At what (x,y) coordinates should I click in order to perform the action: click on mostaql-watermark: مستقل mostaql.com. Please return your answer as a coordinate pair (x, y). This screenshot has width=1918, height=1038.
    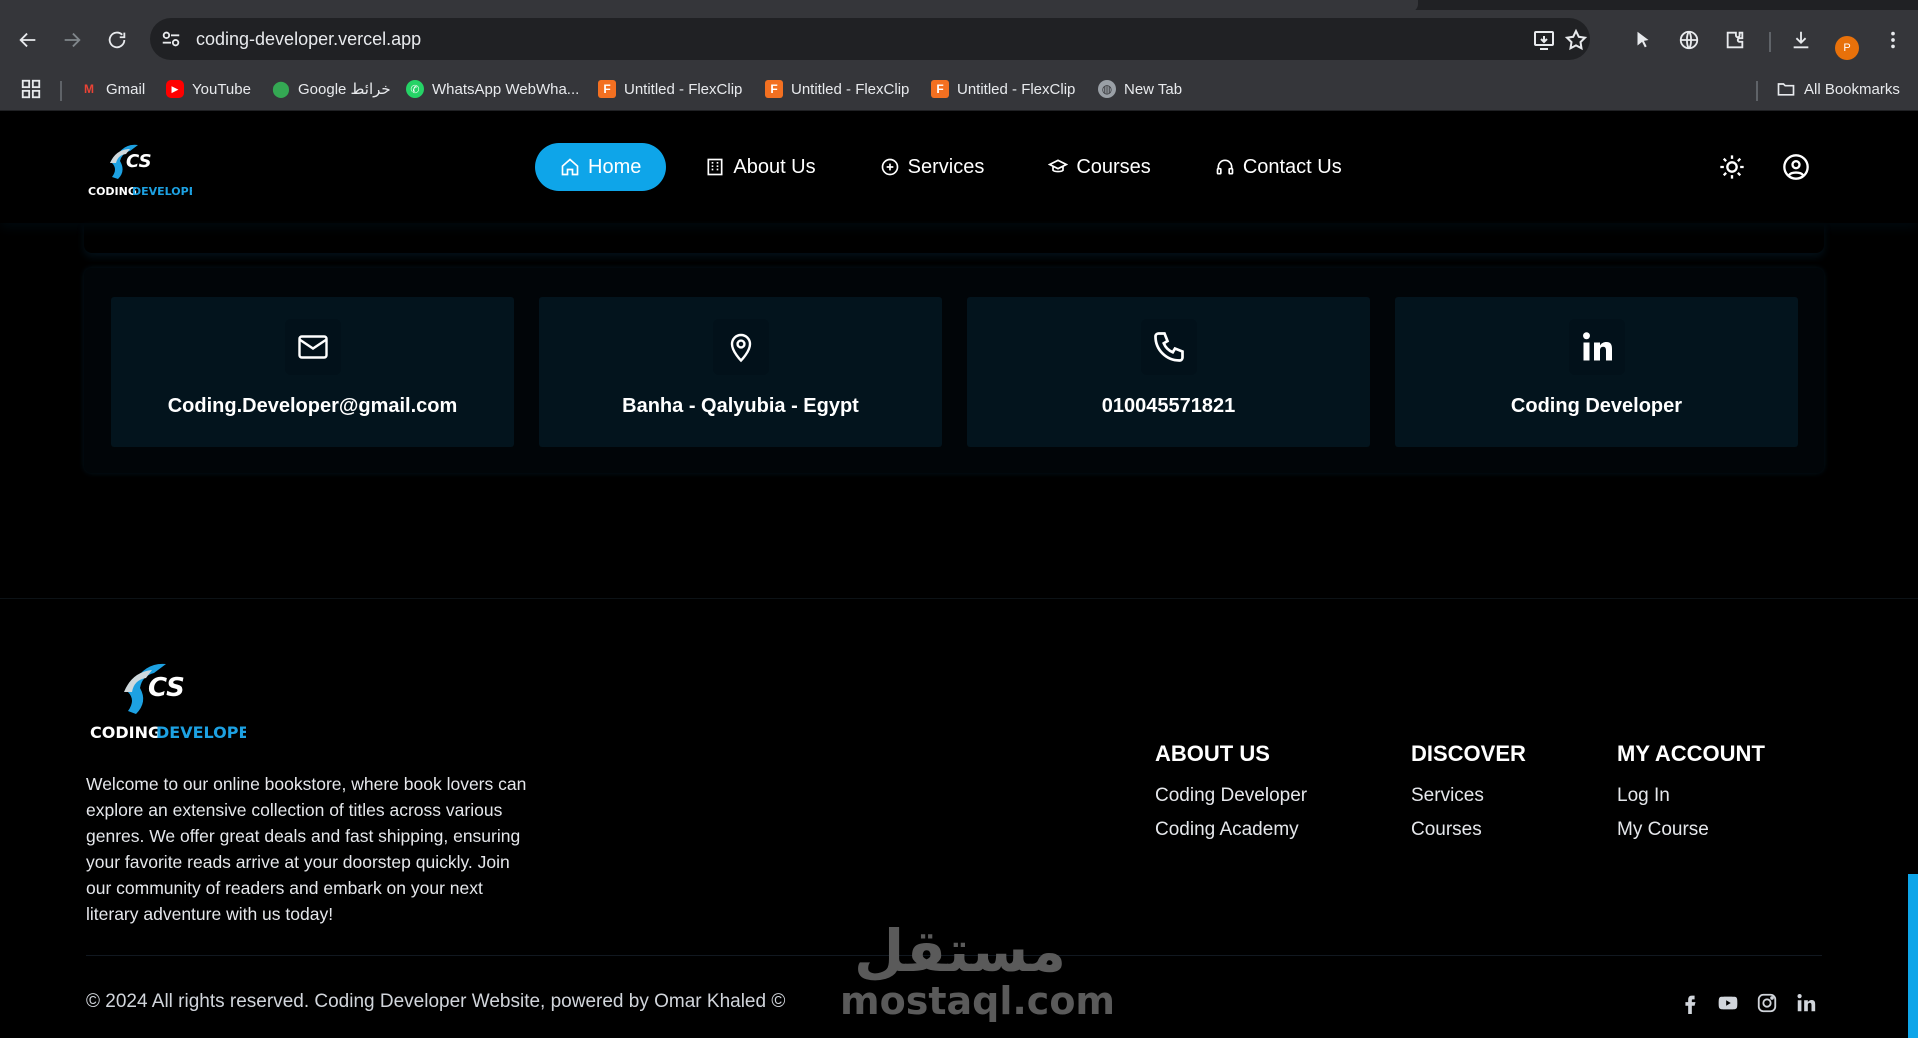
    Looking at the image, I should click on (977, 976).